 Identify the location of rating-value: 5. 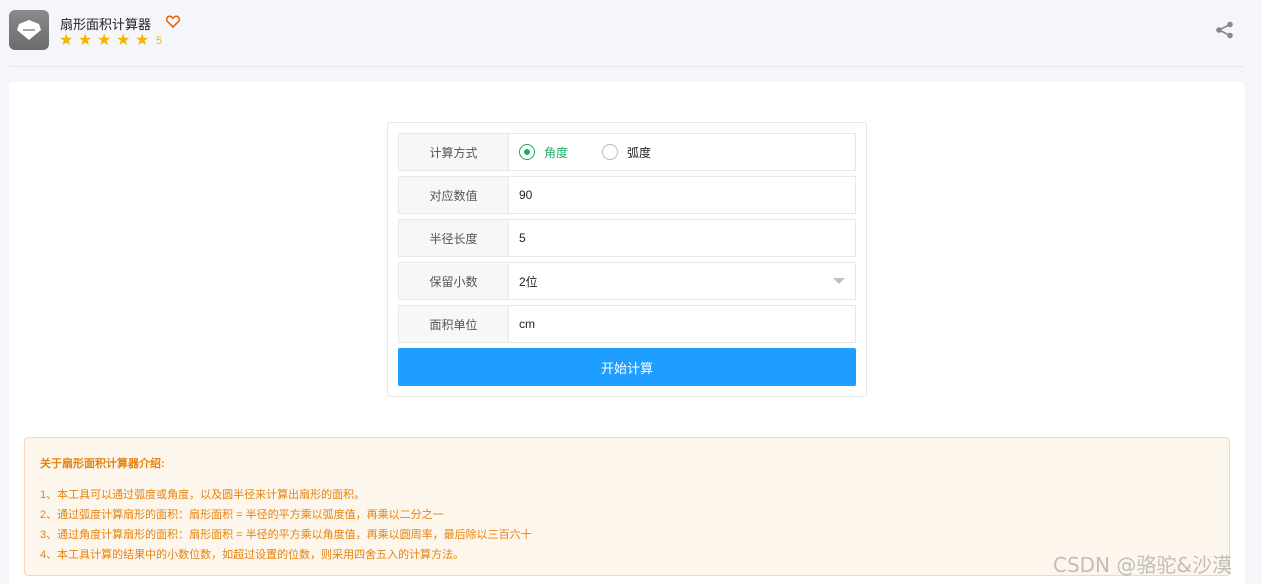
(159, 41).